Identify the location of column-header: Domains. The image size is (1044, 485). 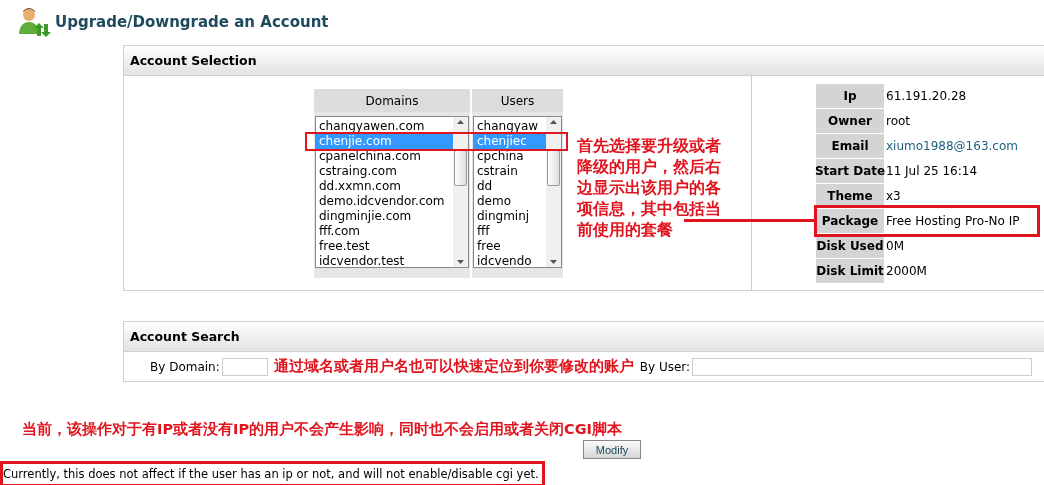
(392, 100).